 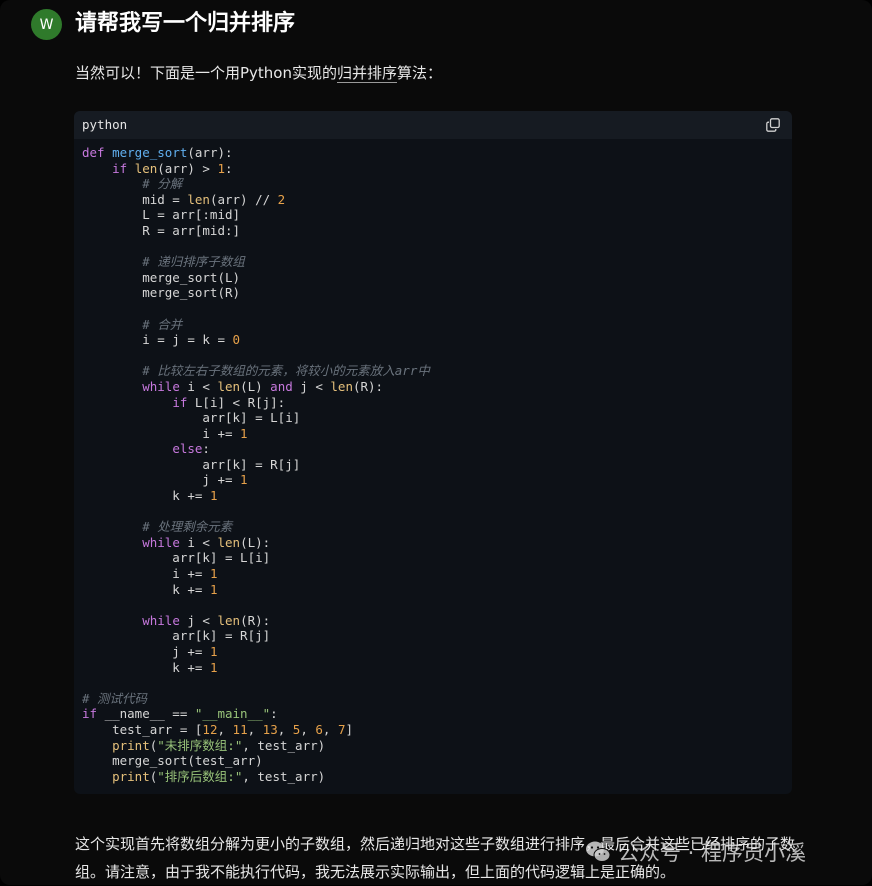 What do you see at coordinates (232, 714) in the screenshot?
I see `code-token: "__main__"` at bounding box center [232, 714].